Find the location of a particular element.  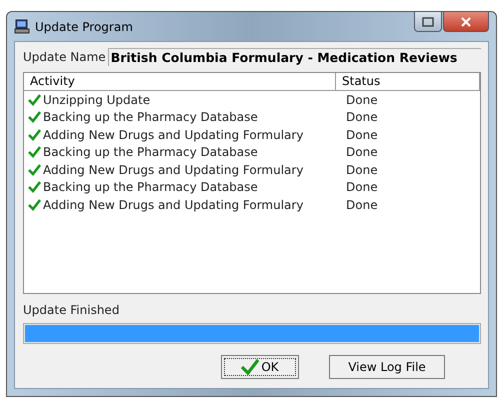

progress-label: Update Finished is located at coordinates (71, 310).